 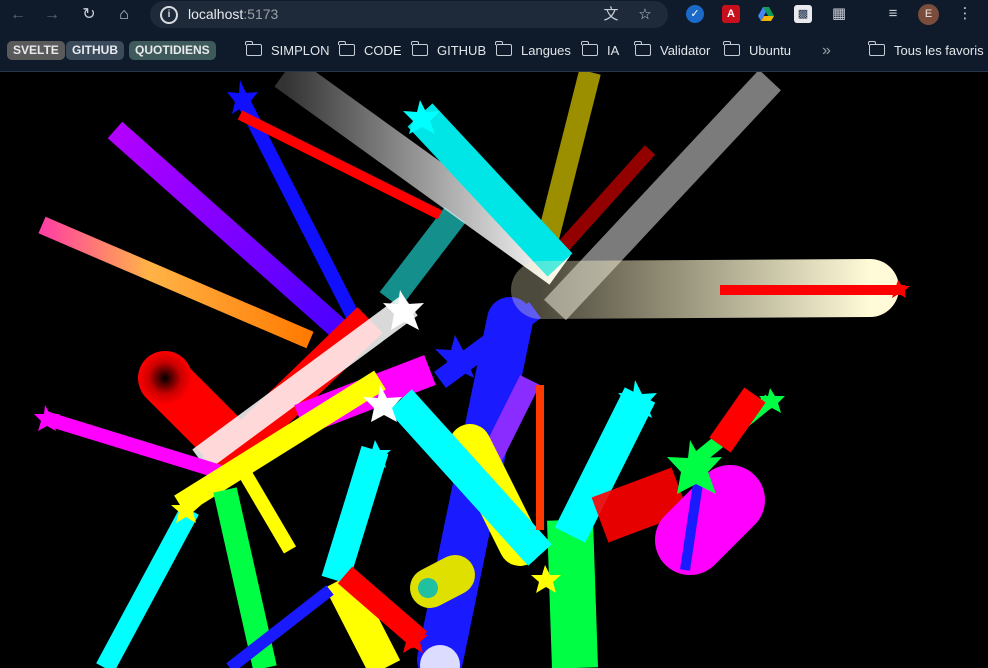 What do you see at coordinates (52, 15) in the screenshot?
I see `forward-arrow-icon: →` at bounding box center [52, 15].